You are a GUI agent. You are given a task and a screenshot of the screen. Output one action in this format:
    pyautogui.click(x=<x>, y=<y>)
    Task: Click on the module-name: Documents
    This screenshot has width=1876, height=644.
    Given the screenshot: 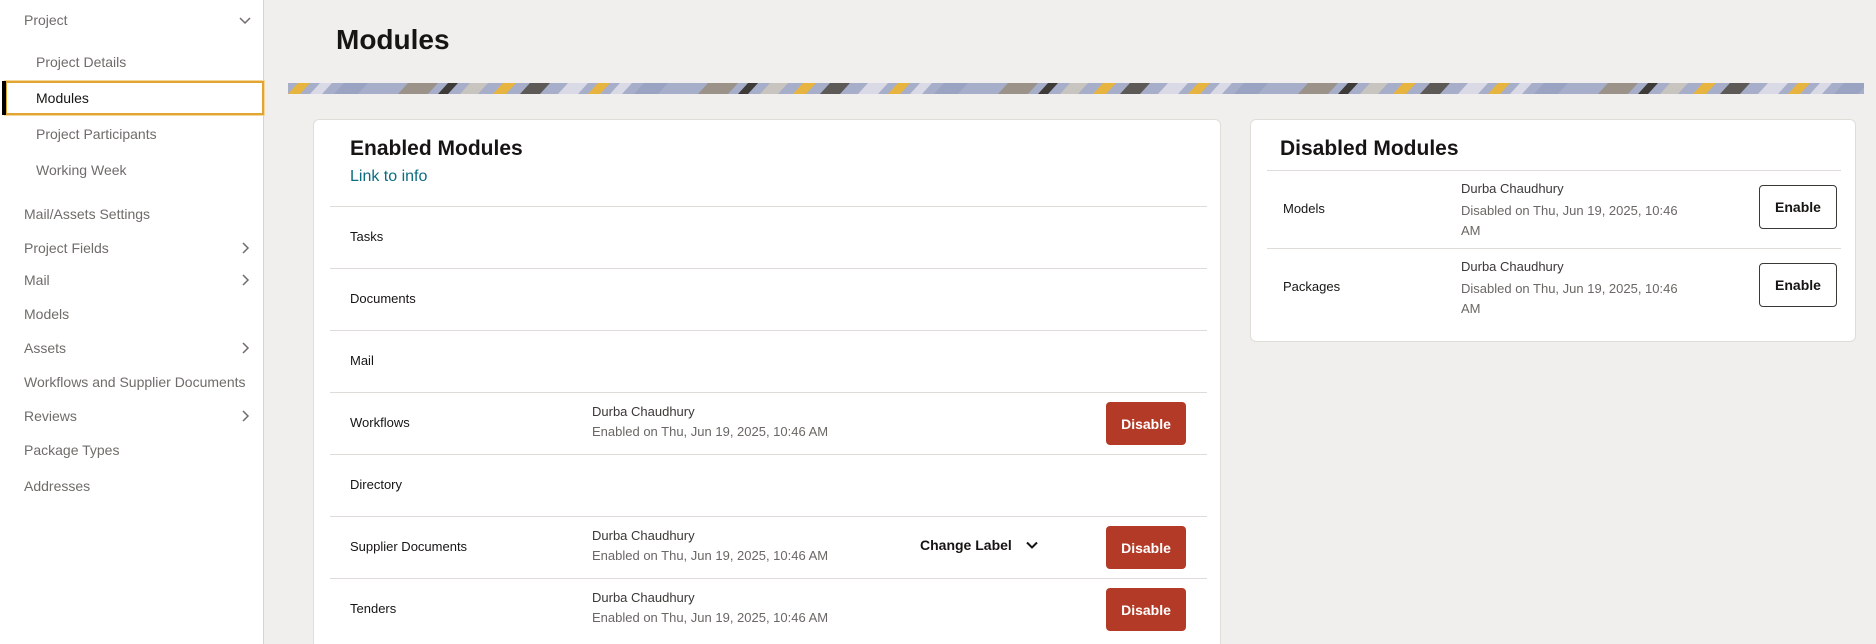 What is the action you would take?
    pyautogui.click(x=383, y=298)
    